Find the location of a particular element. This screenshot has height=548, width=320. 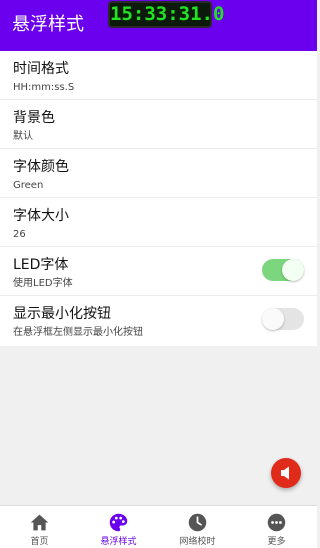

setting-value: Green is located at coordinates (28, 185).